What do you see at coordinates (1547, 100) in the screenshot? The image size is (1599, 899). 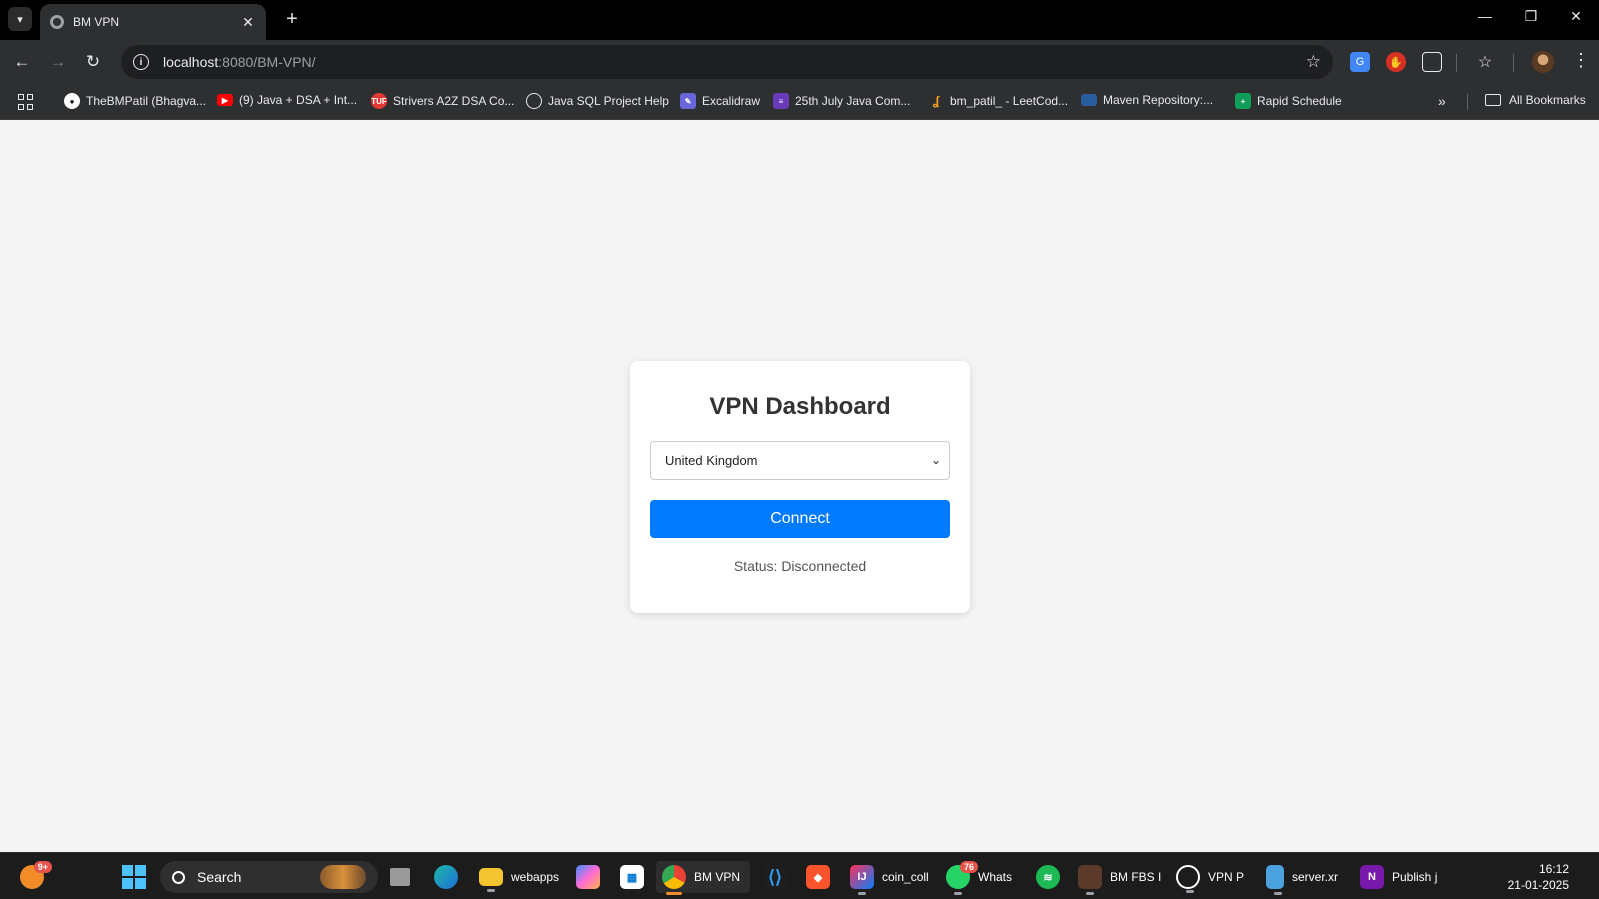 I see `all-bookmarks-label: All Bookmarks` at bounding box center [1547, 100].